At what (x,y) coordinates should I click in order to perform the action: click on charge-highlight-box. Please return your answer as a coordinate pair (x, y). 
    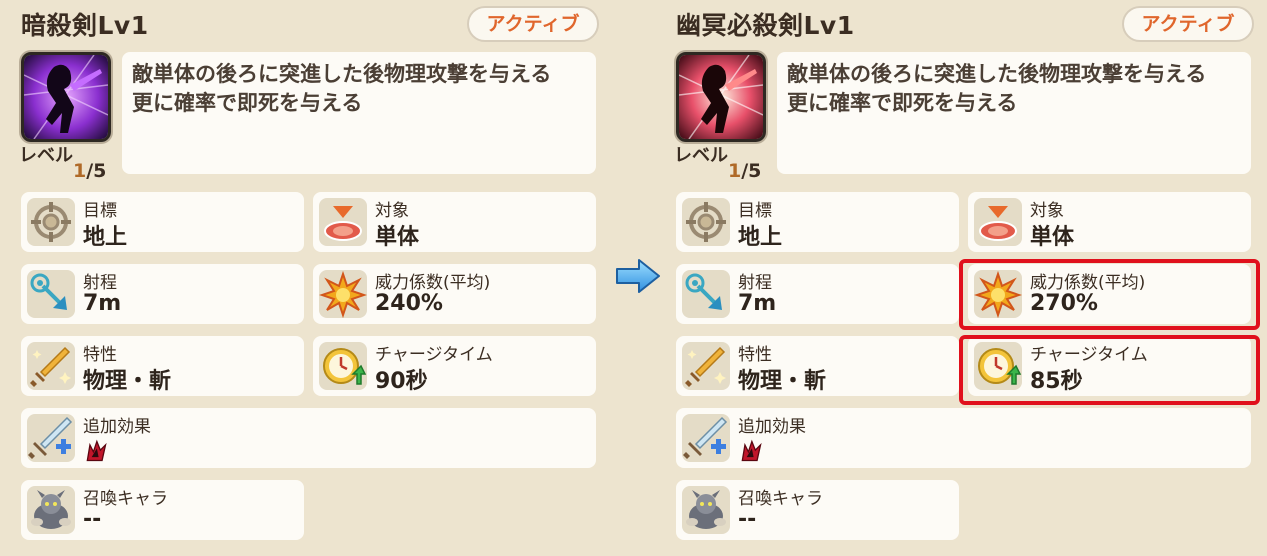
    Looking at the image, I should click on (1109, 370).